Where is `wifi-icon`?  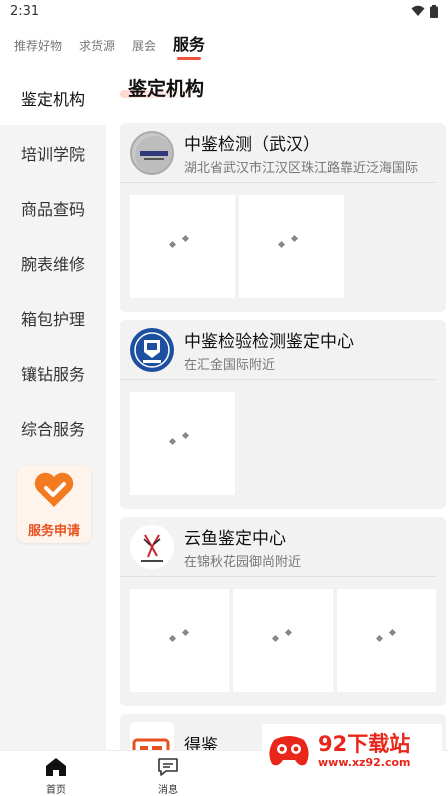
wifi-icon is located at coordinates (418, 10).